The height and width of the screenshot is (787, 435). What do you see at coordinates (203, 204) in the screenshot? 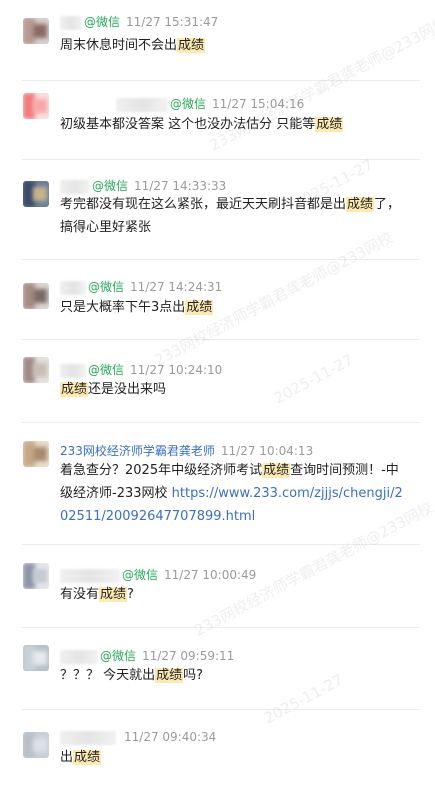
I see `comment-text-segment: 考完都没有现在这么紧张，最近天天刷抖音都是出` at bounding box center [203, 204].